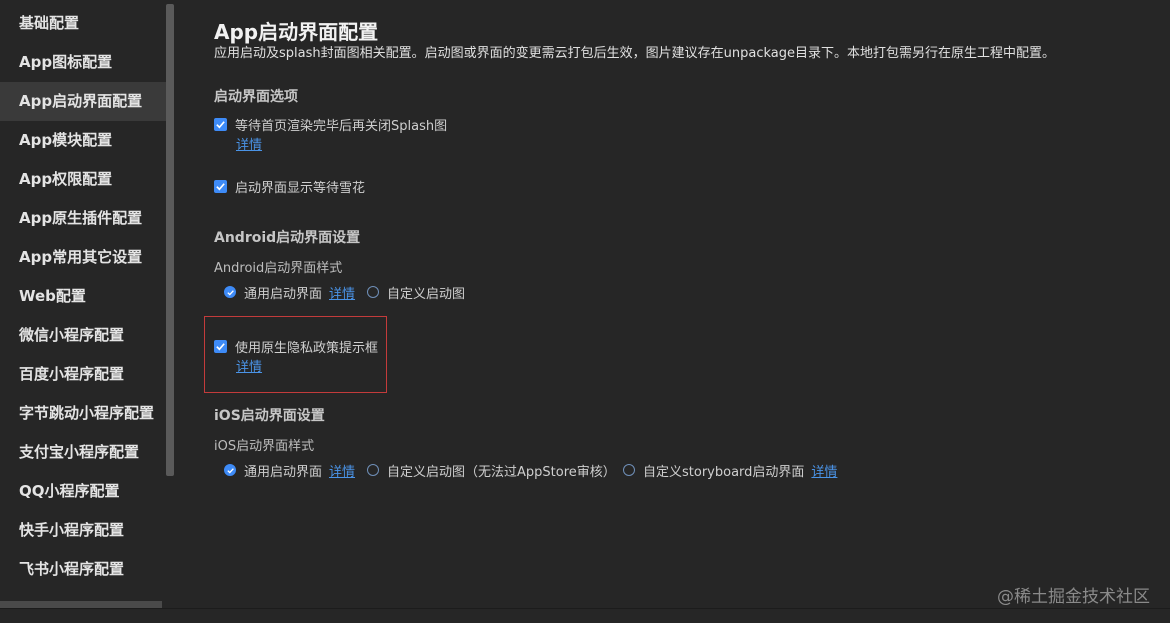 This screenshot has height=623, width=1170. Describe the element at coordinates (170, 240) in the screenshot. I see `sidebar-vertical-scrollbar` at that location.